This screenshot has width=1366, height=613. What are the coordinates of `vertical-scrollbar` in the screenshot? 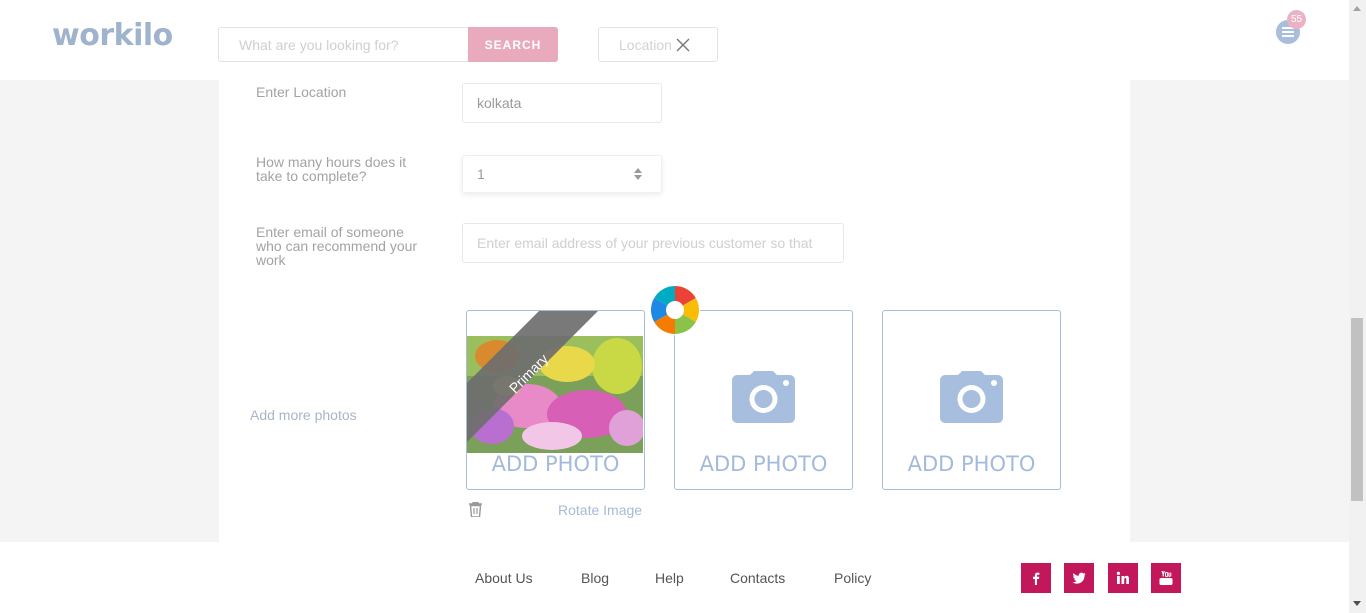 It's located at (1357, 306).